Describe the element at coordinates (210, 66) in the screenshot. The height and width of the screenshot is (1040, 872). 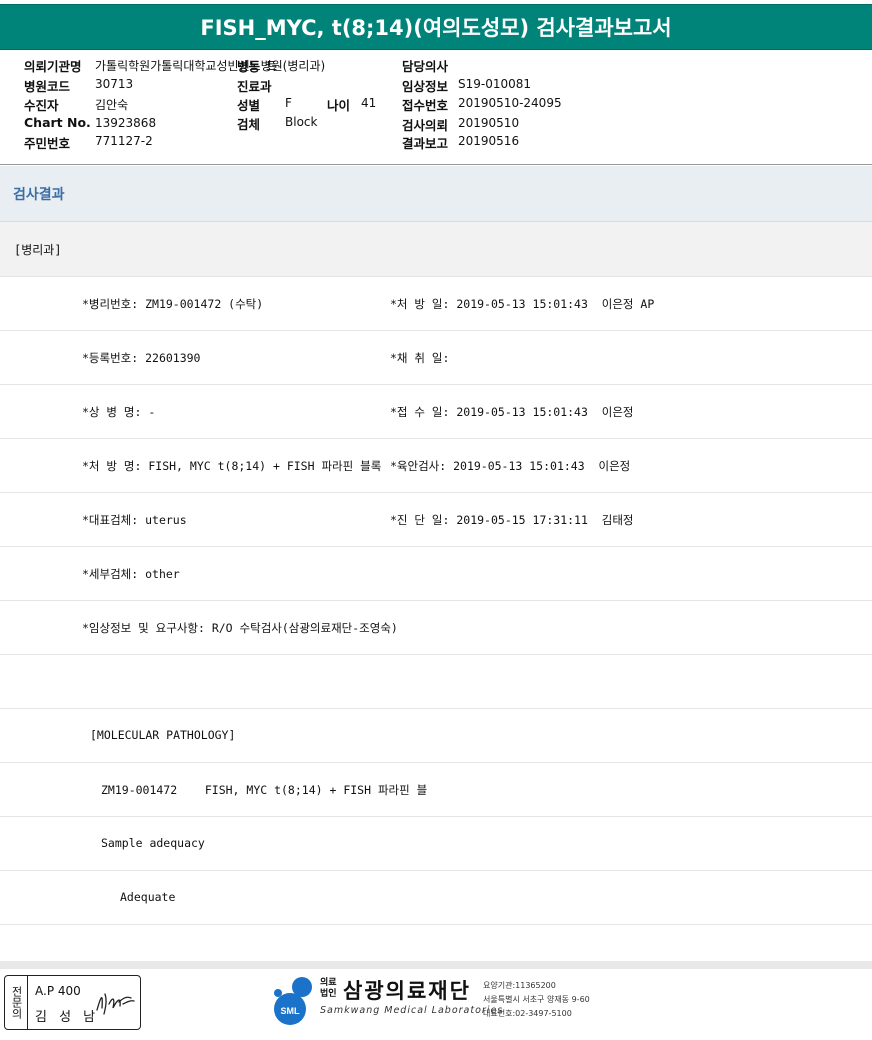
I see `institution-value: 가톨릭학원가톨릭대학교성빈센트병원(병리과)` at that location.